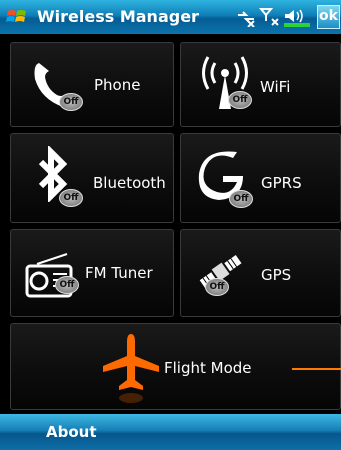  What do you see at coordinates (298, 17) in the screenshot?
I see `volume-battery-icon` at bounding box center [298, 17].